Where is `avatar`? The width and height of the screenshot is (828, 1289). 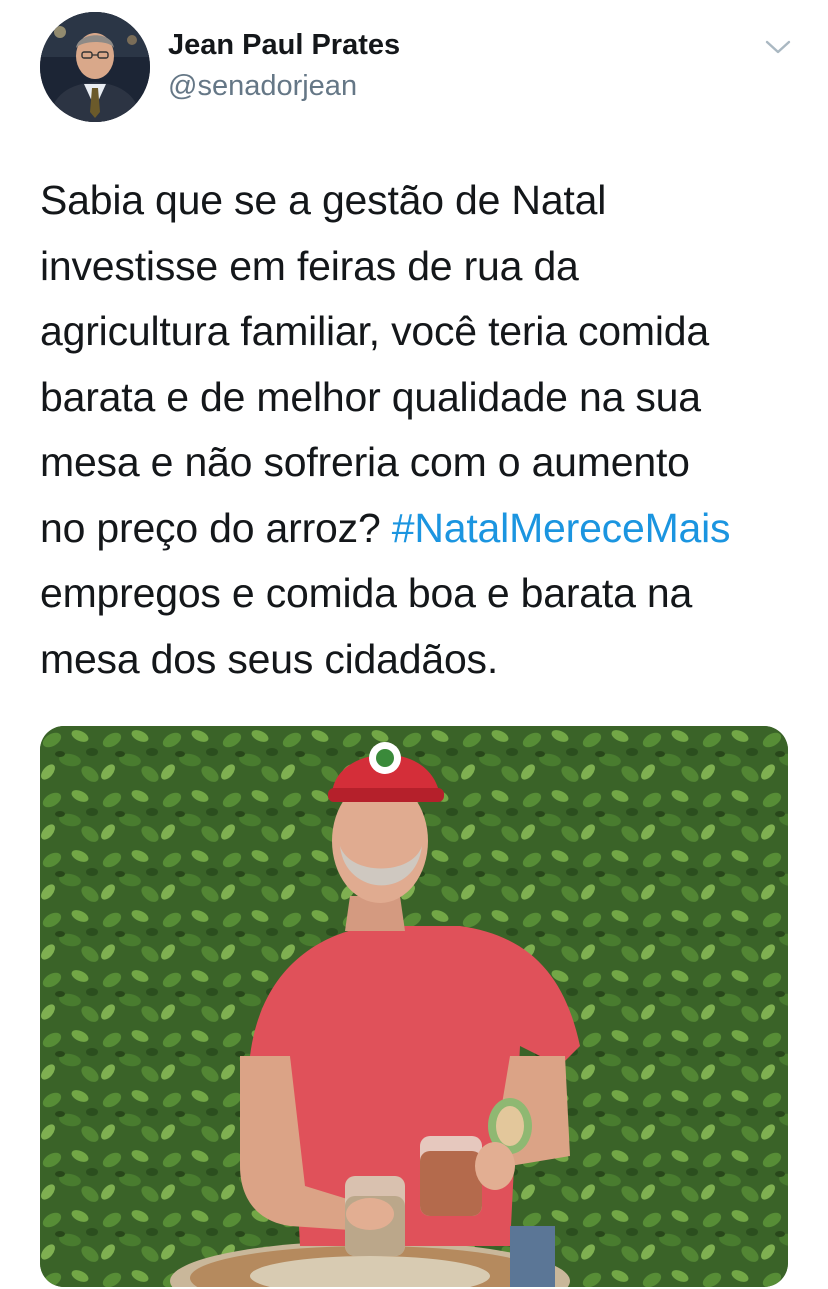 avatar is located at coordinates (95, 67).